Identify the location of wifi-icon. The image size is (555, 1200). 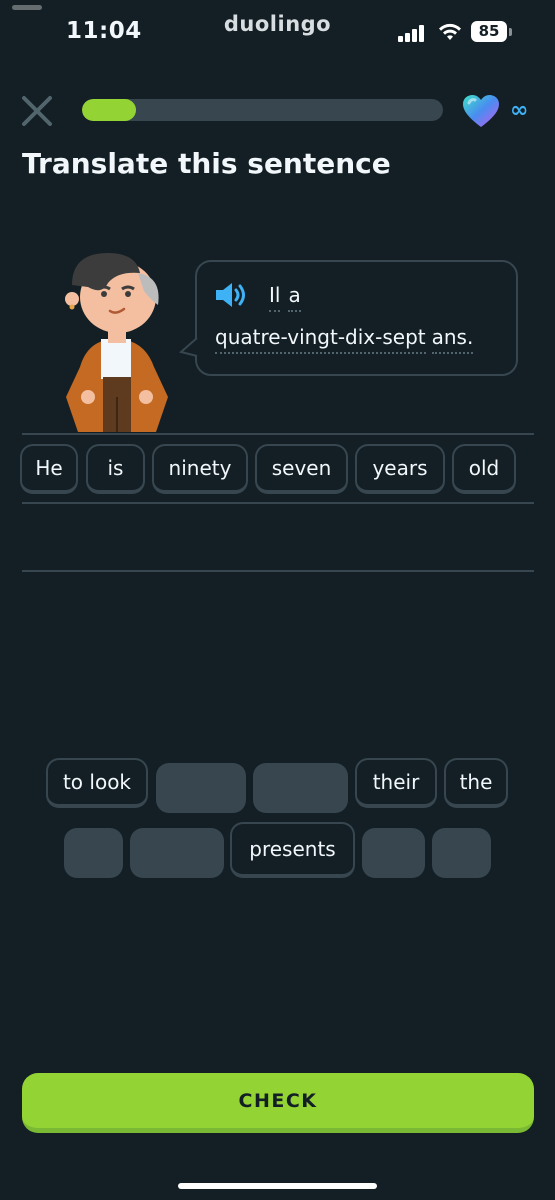
(450, 31).